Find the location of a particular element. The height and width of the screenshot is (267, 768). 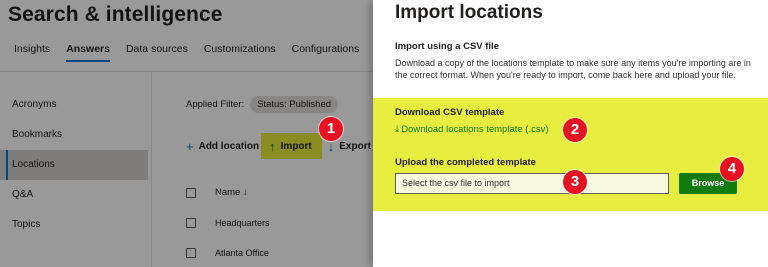

step-marker-3: 3 is located at coordinates (575, 182).